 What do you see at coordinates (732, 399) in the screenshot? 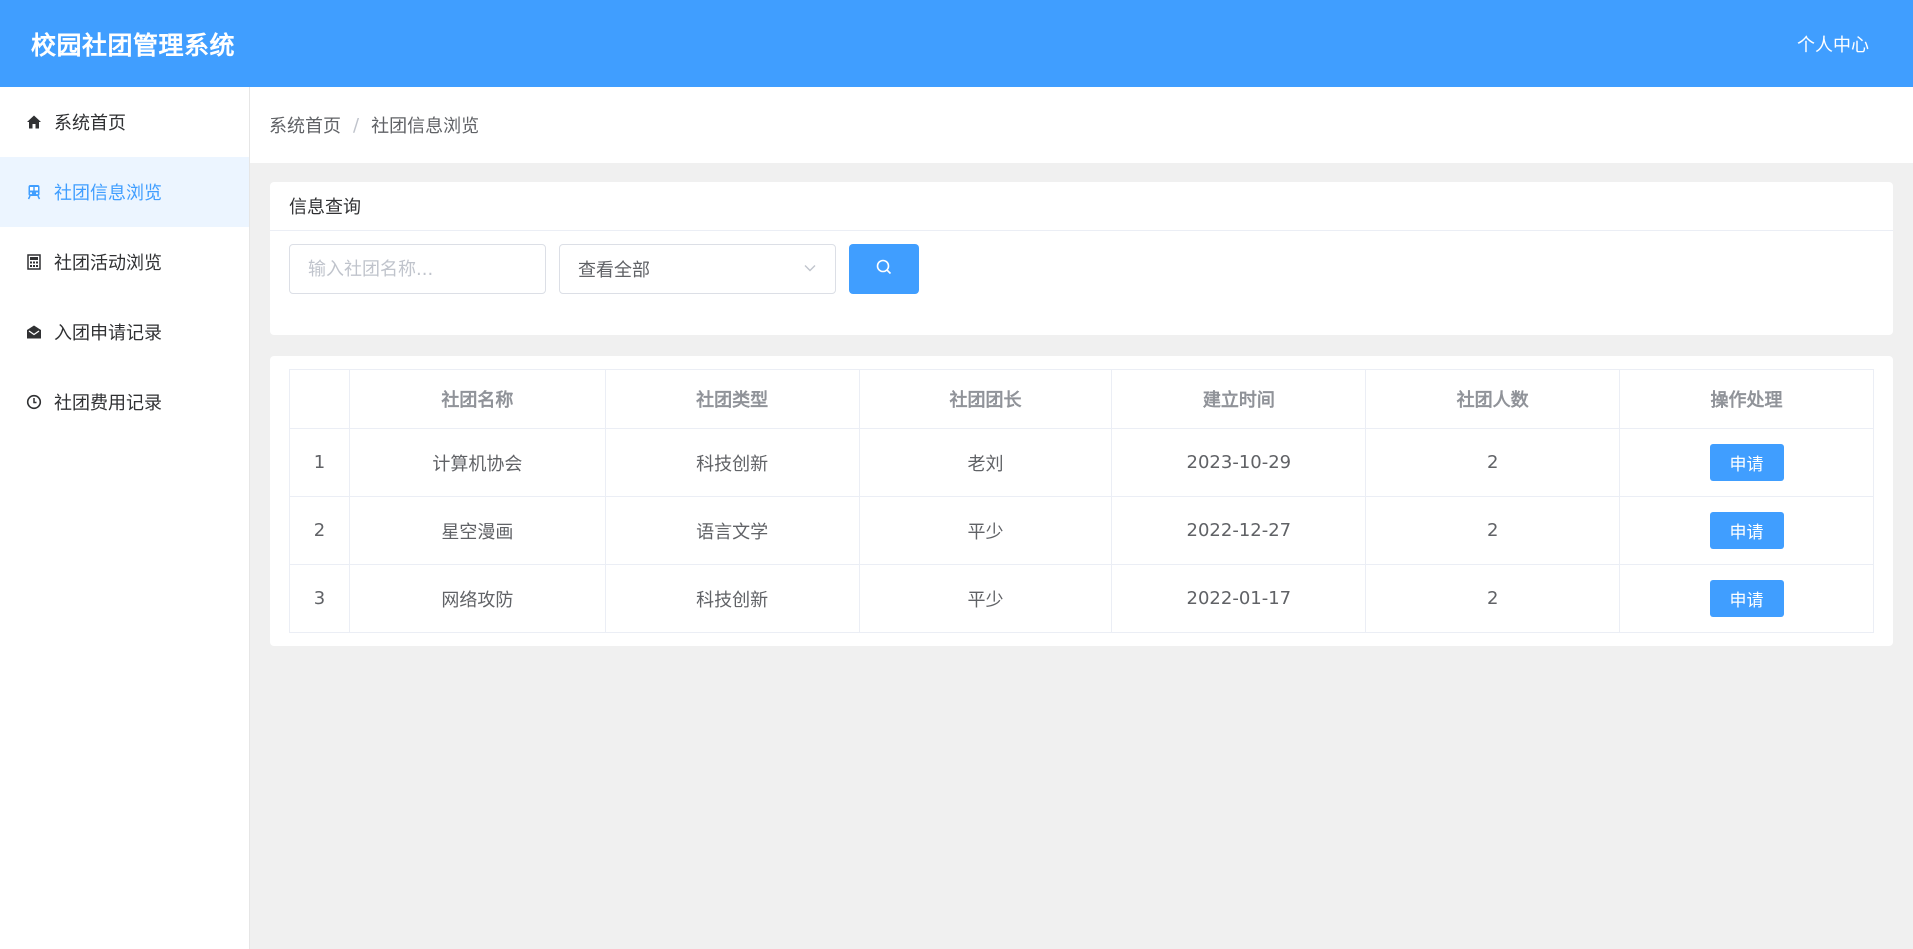
I see `column-header-type: 社团类型` at bounding box center [732, 399].